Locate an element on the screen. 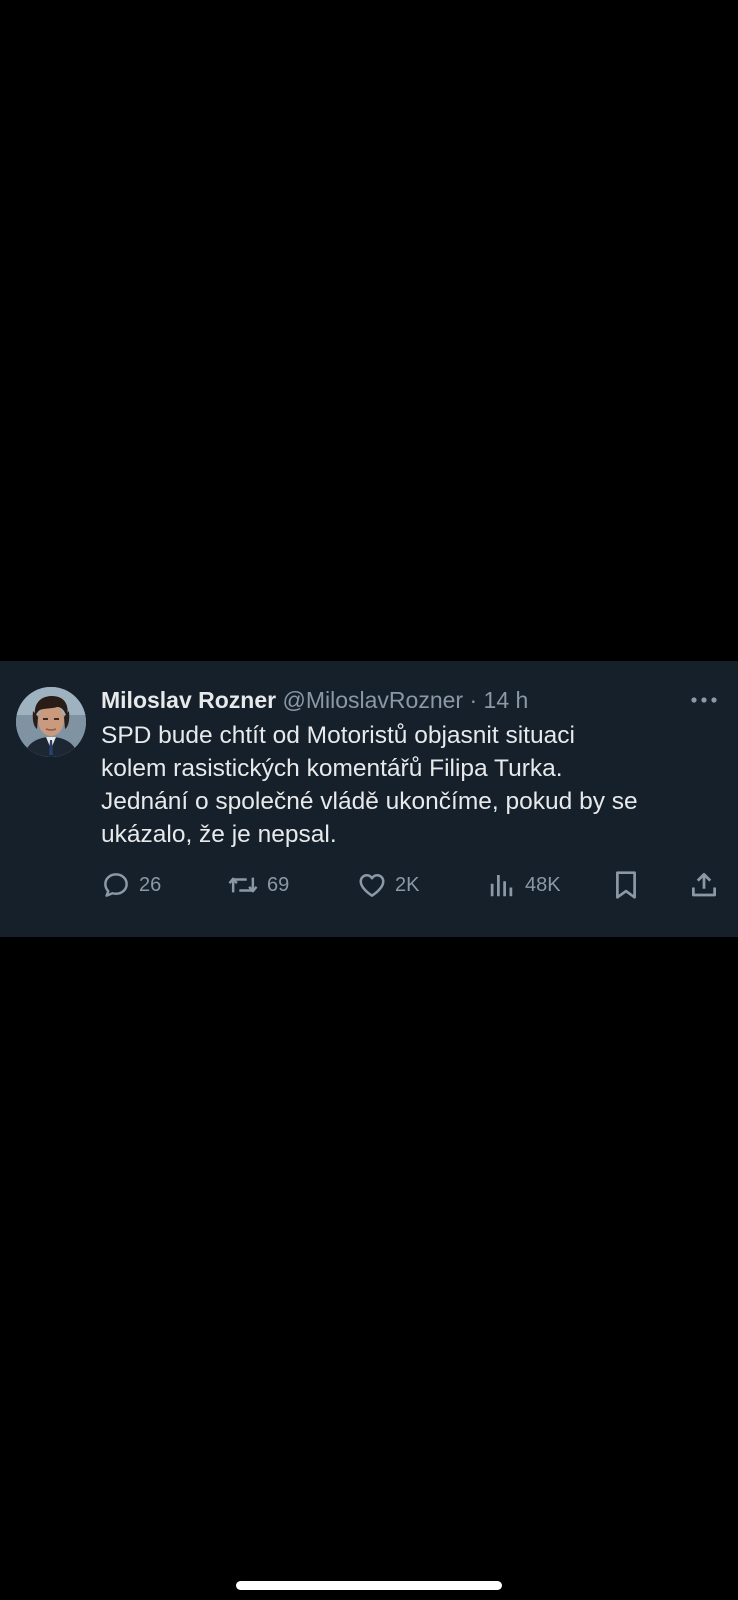 This screenshot has height=1600, width=738. heart-icon is located at coordinates (372, 885).